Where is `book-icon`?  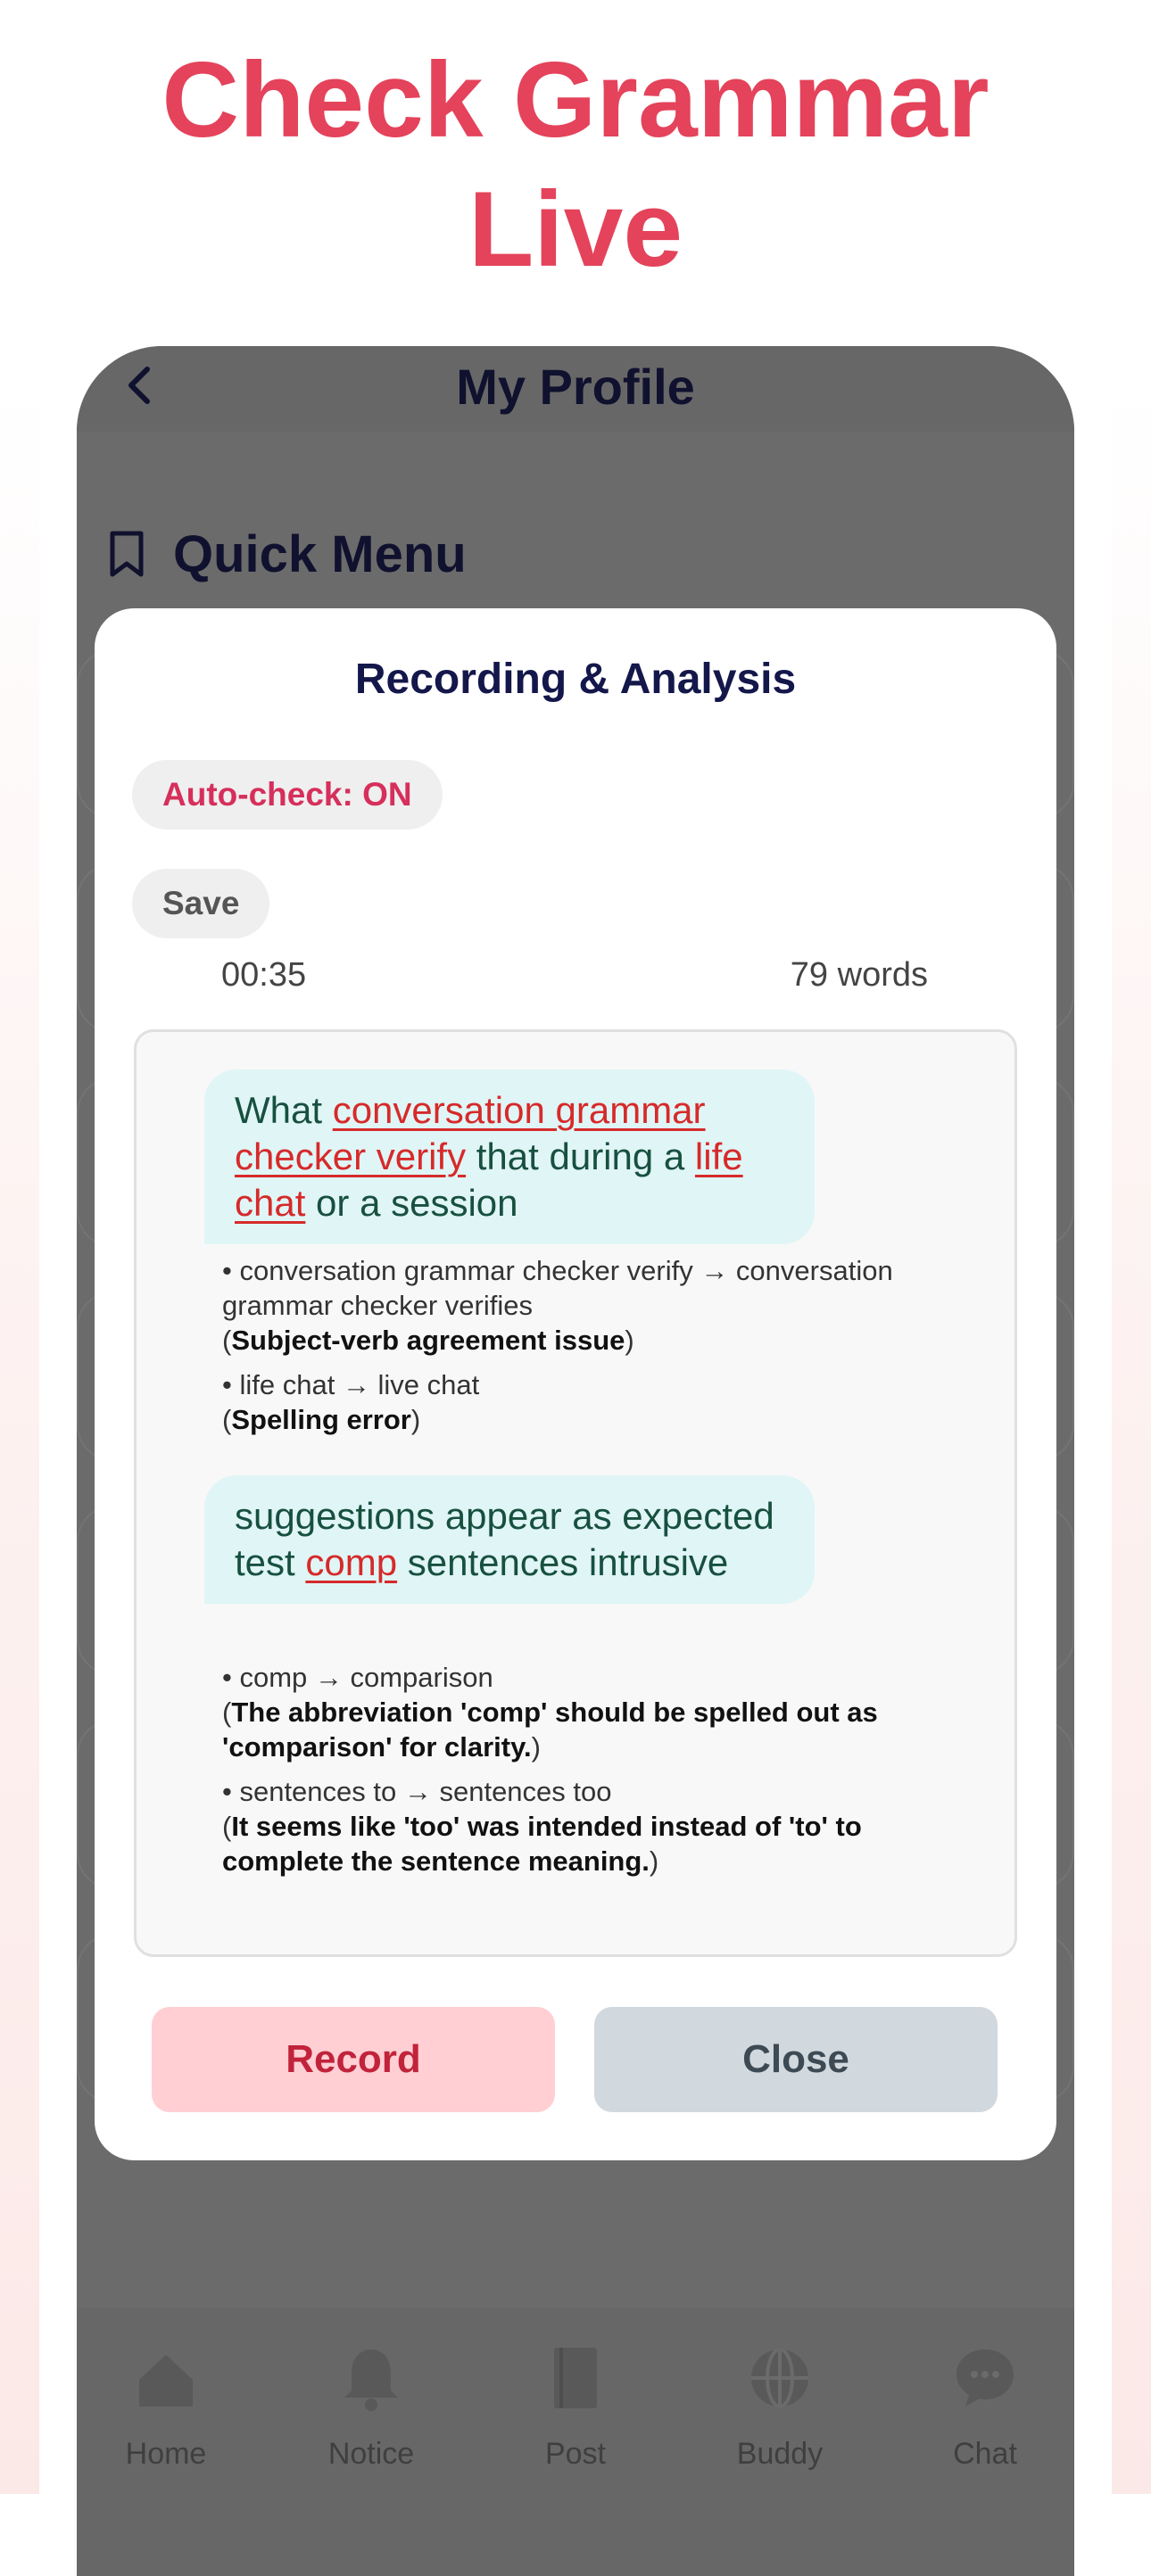
book-icon is located at coordinates (575, 2378).